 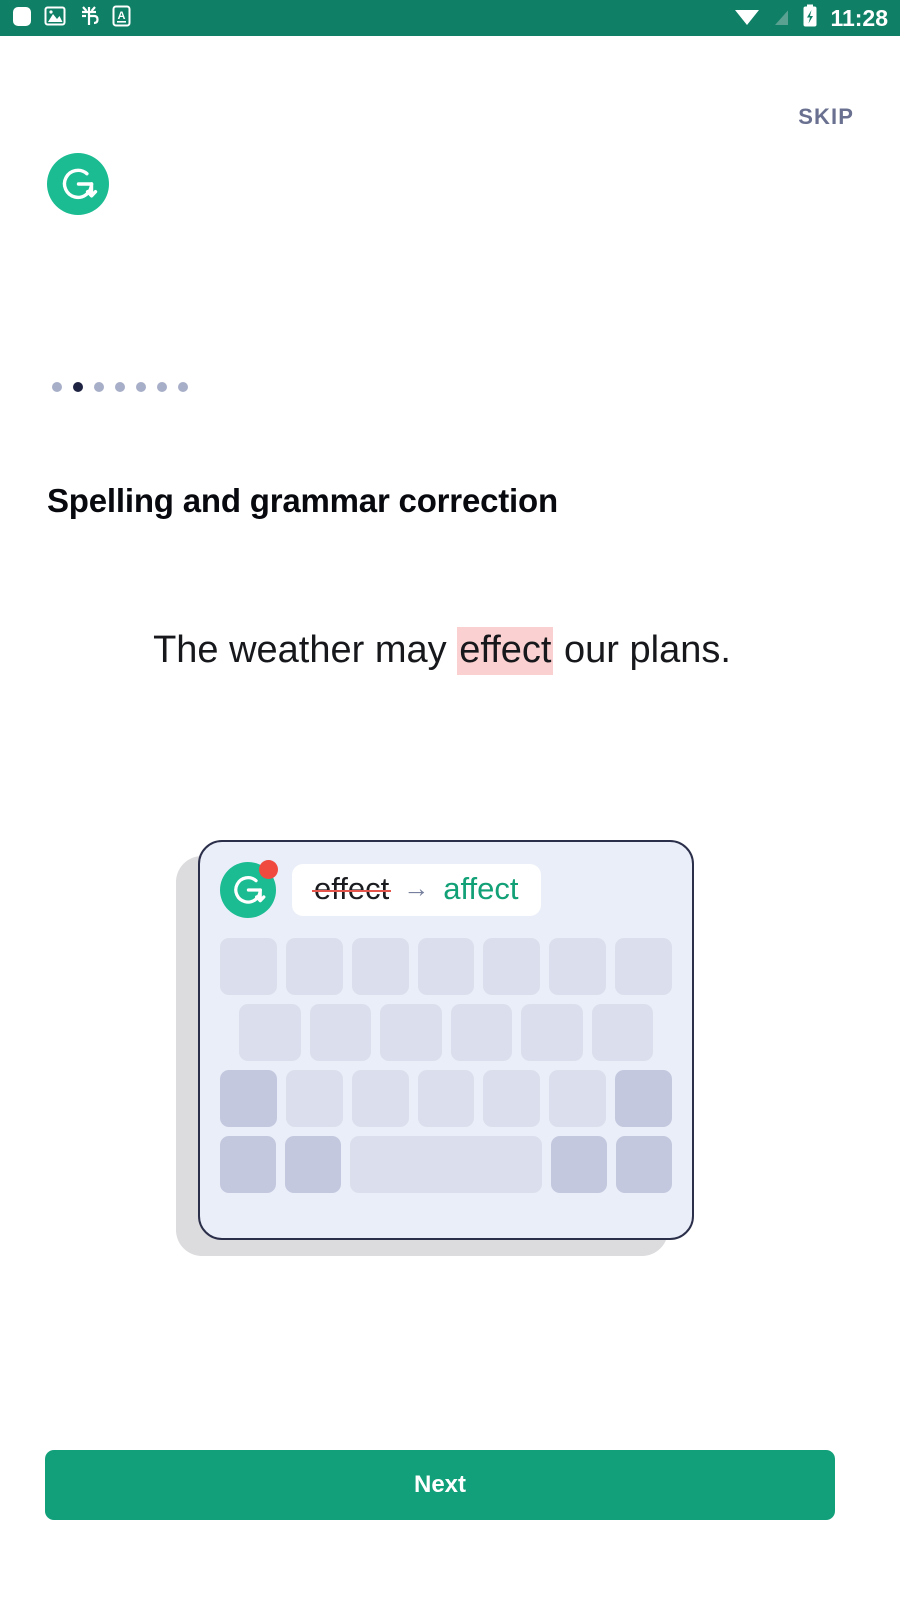 I want to click on suggestion-original-word: effect, so click(x=351, y=889).